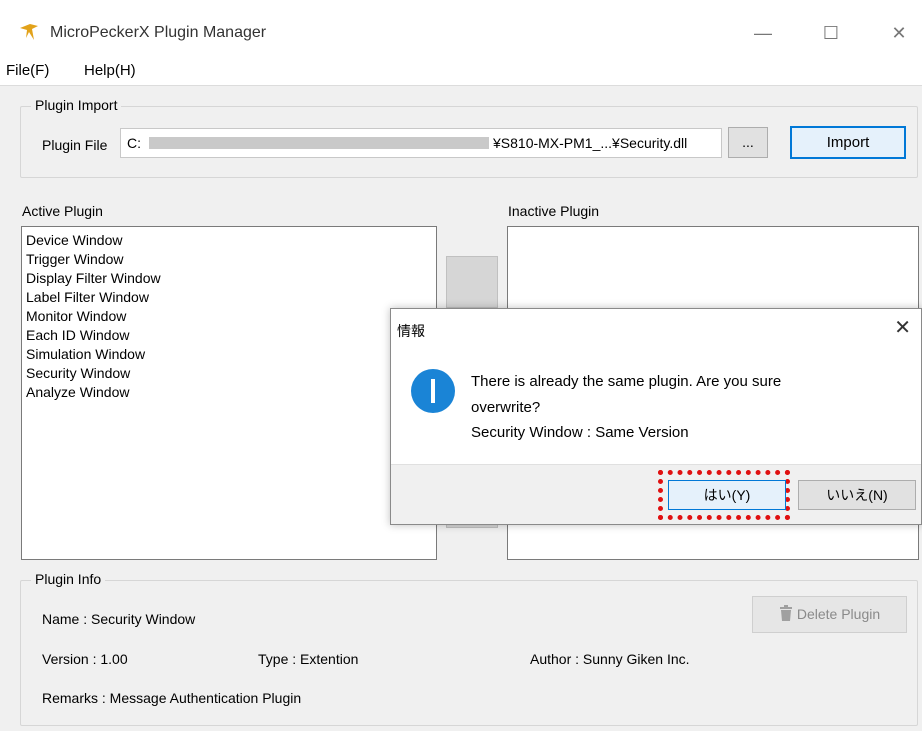 The image size is (922, 731). What do you see at coordinates (158, 32) in the screenshot?
I see `window-title: MicroPeckerX Plugin Manager` at bounding box center [158, 32].